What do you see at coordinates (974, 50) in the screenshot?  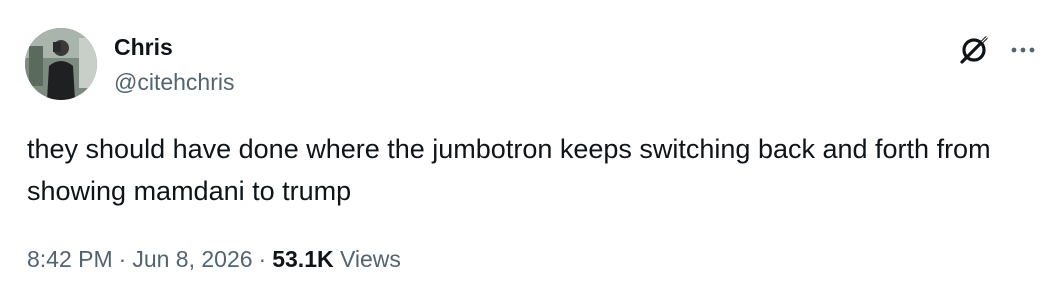 I see `grok-icon` at bounding box center [974, 50].